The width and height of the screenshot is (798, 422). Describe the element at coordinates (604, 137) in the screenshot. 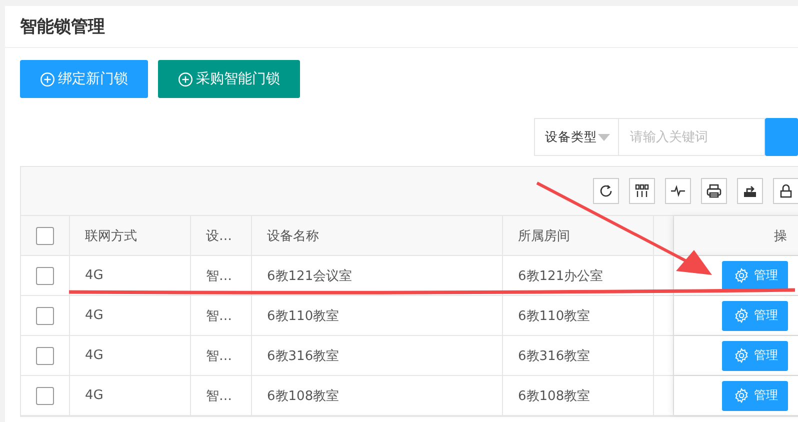

I see `caret-icon` at that location.